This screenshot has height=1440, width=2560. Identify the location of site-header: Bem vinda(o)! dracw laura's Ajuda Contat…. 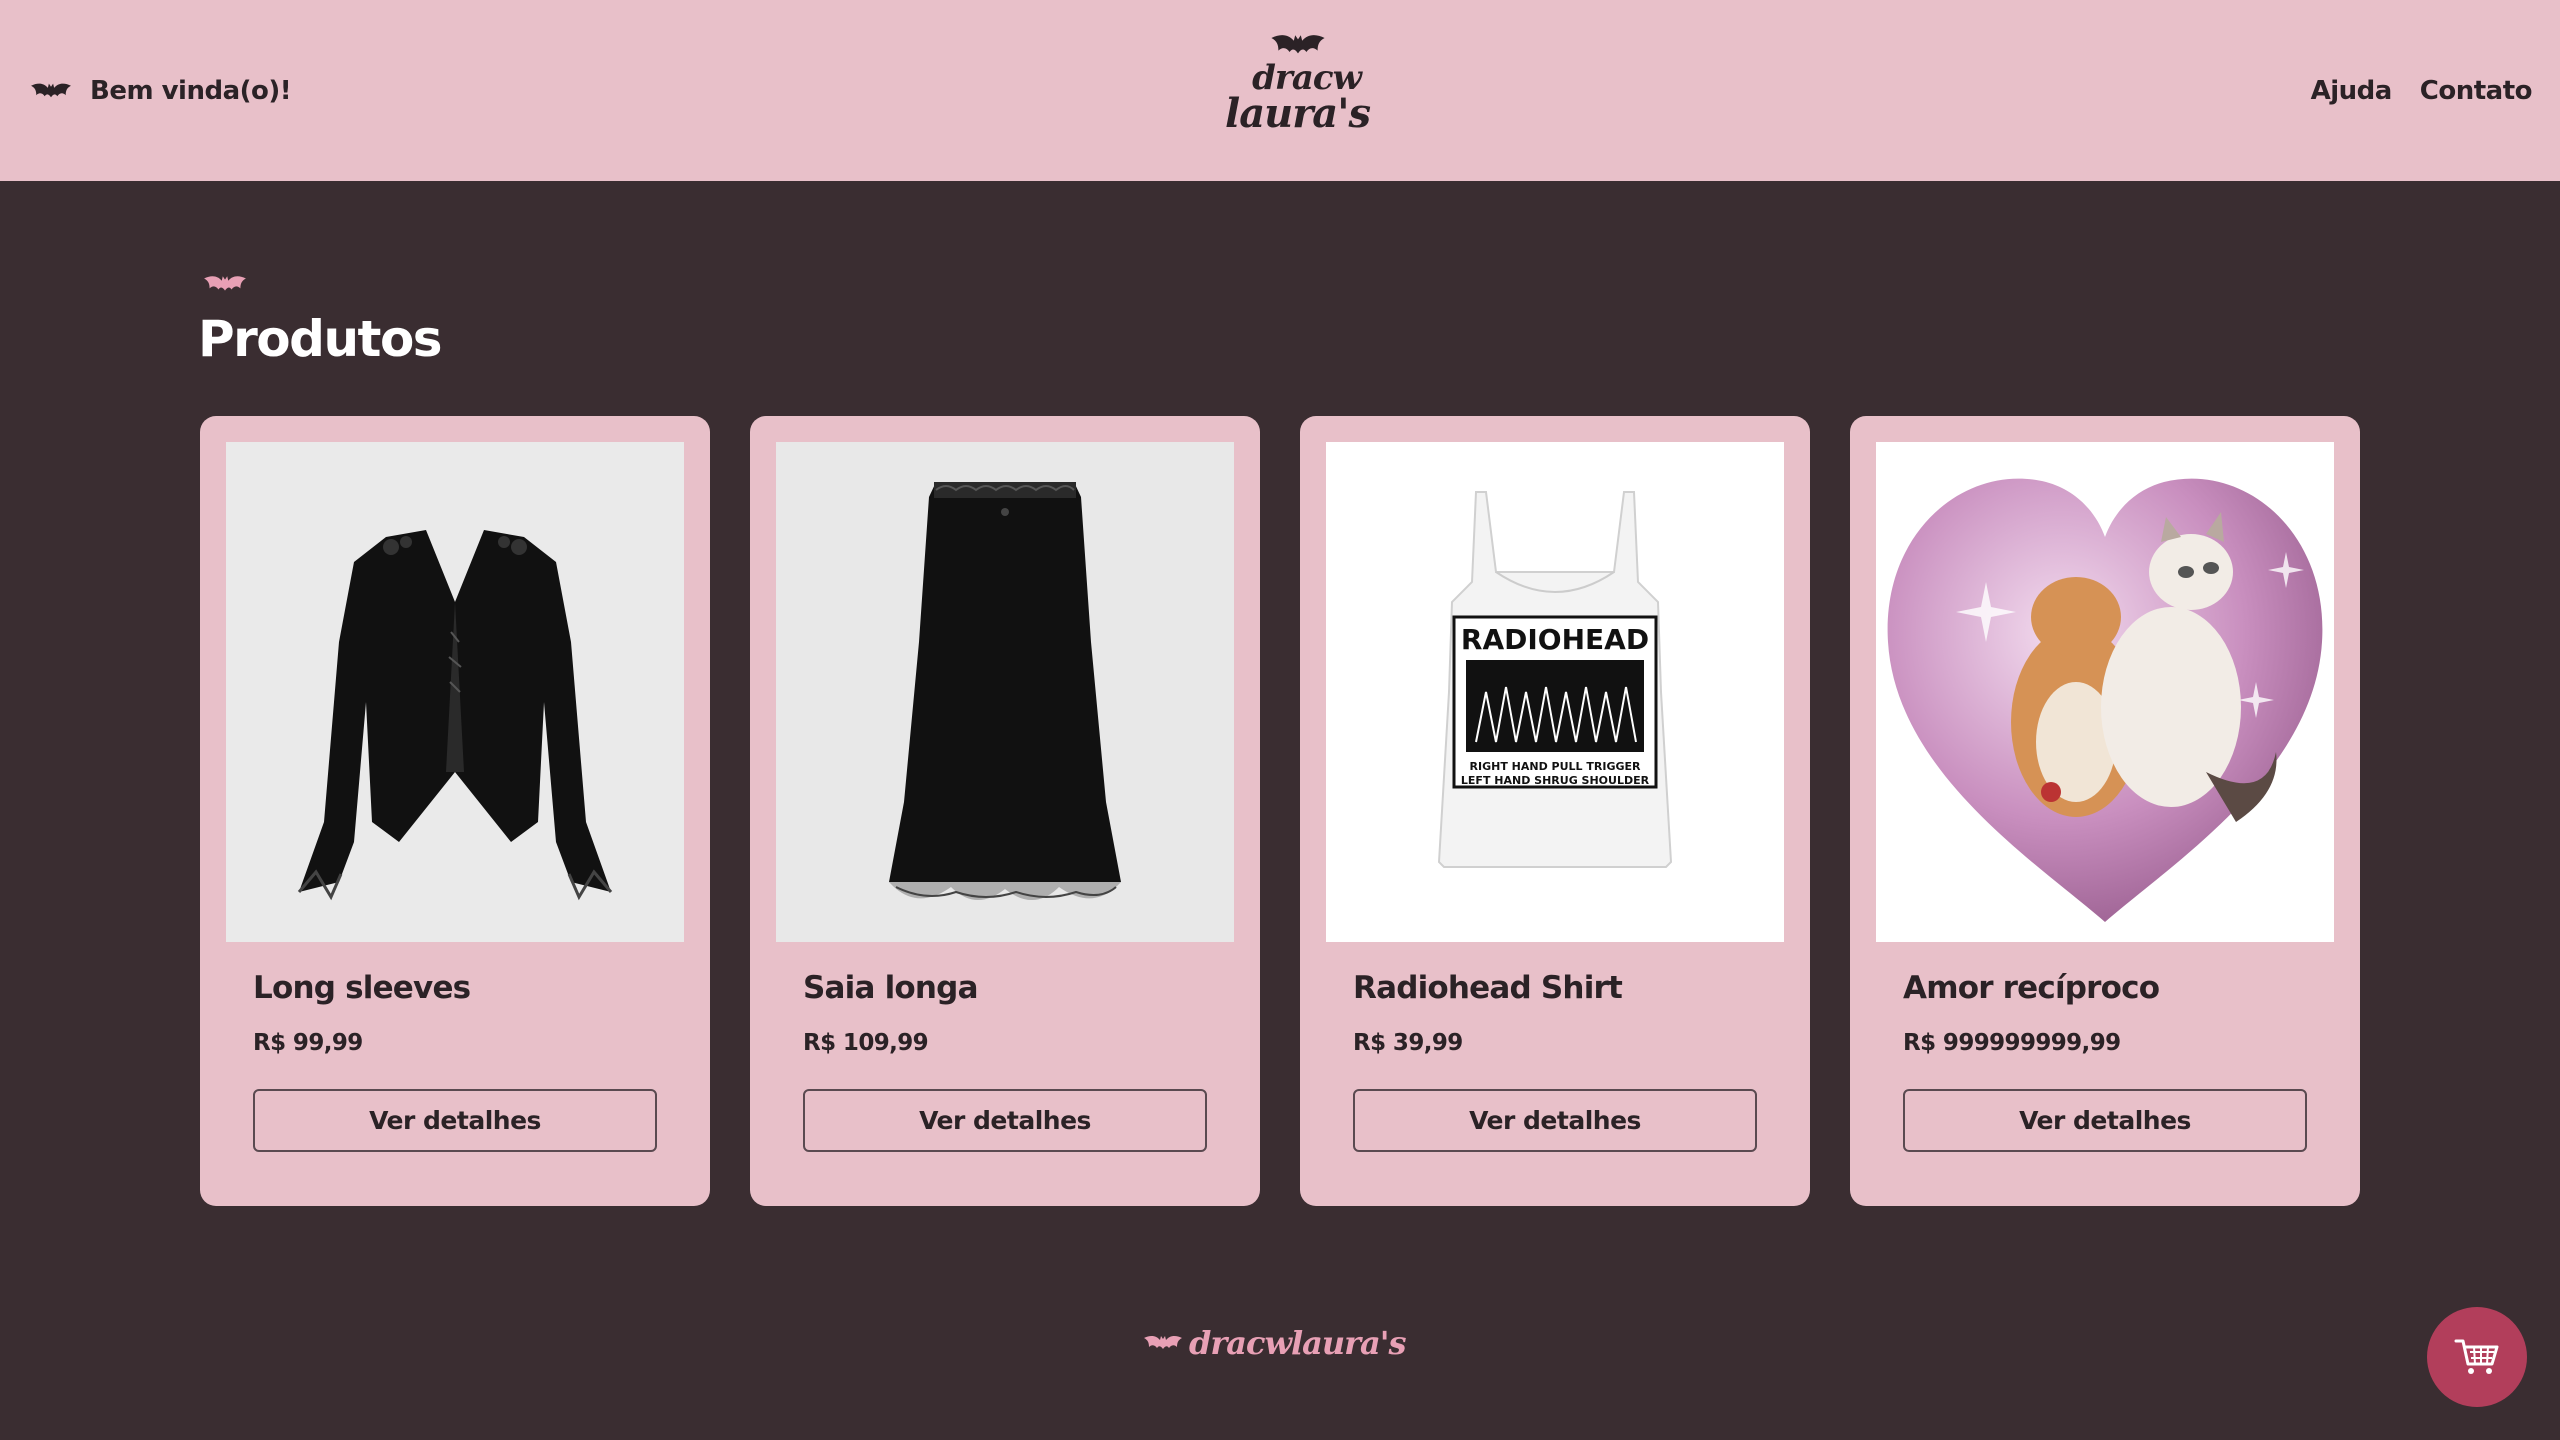
(1280, 90).